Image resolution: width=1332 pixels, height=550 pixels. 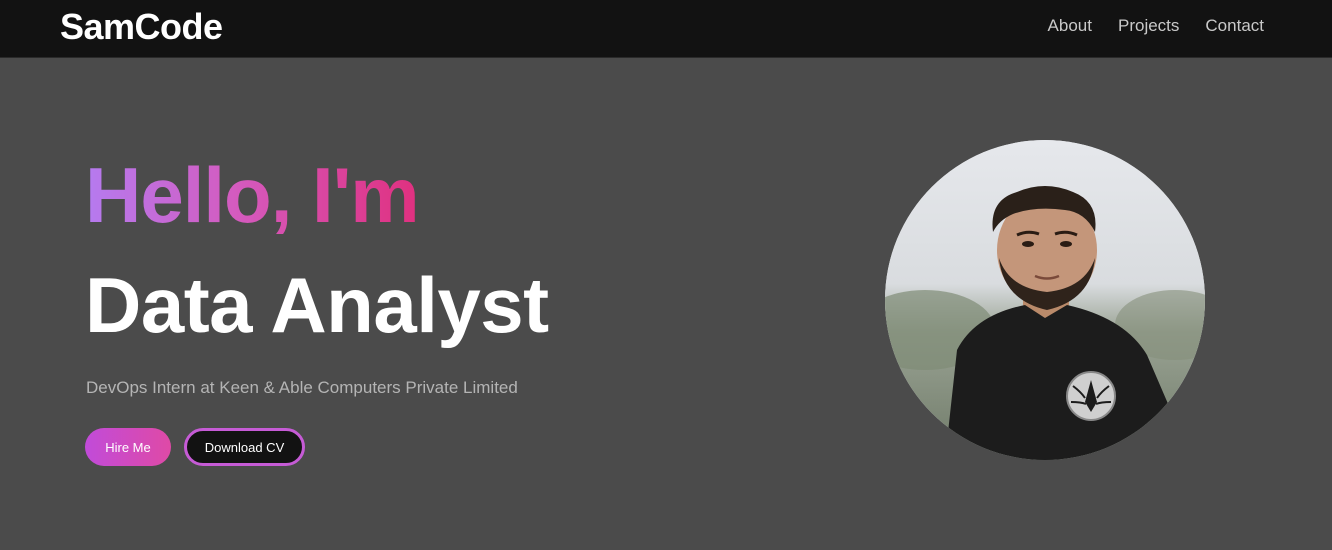 I want to click on site-logo: SamCode, so click(x=141, y=27).